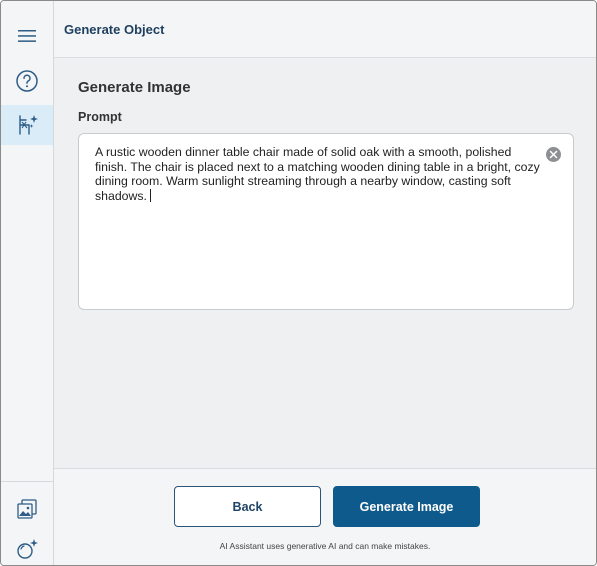 This screenshot has height=566, width=597. I want to click on image-gallery-icon, so click(27, 509).